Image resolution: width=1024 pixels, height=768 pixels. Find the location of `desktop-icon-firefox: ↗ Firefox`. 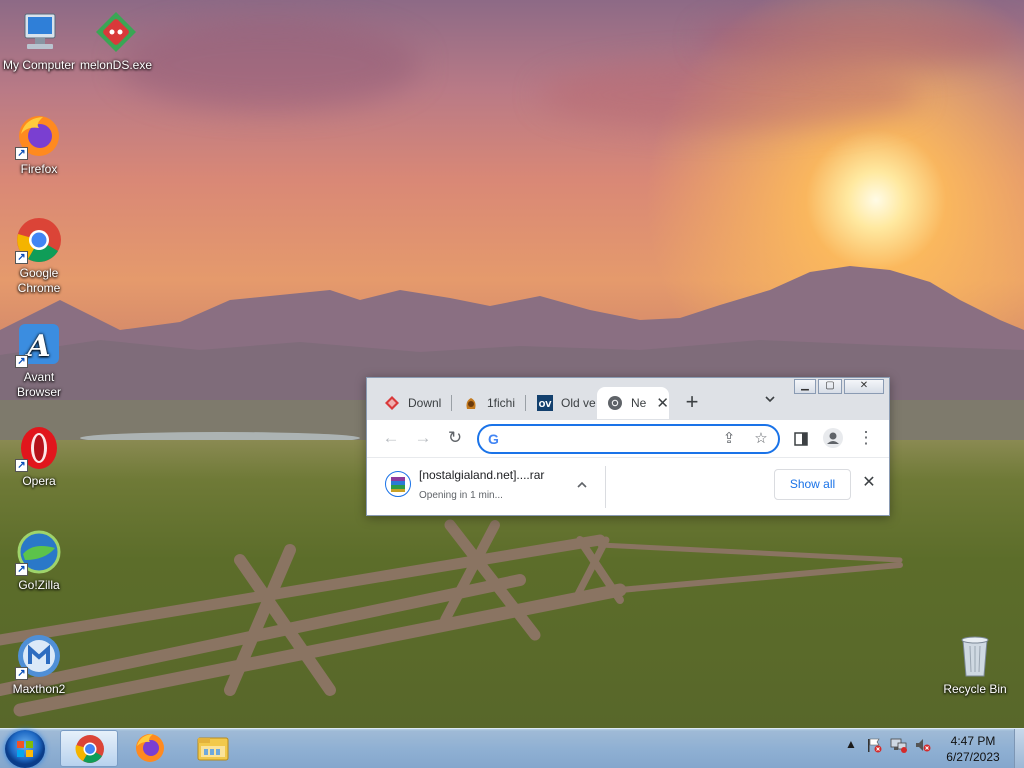

desktop-icon-firefox: ↗ Firefox is located at coordinates (39, 144).